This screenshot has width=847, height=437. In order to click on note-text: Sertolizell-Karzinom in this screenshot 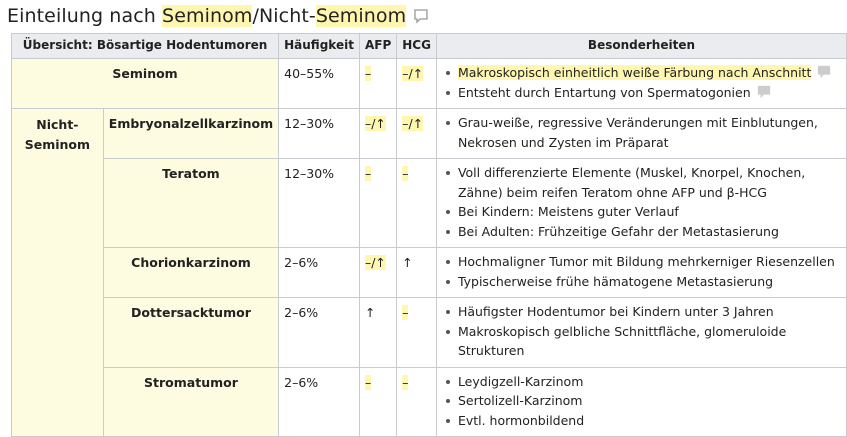, I will do `click(520, 400)`.